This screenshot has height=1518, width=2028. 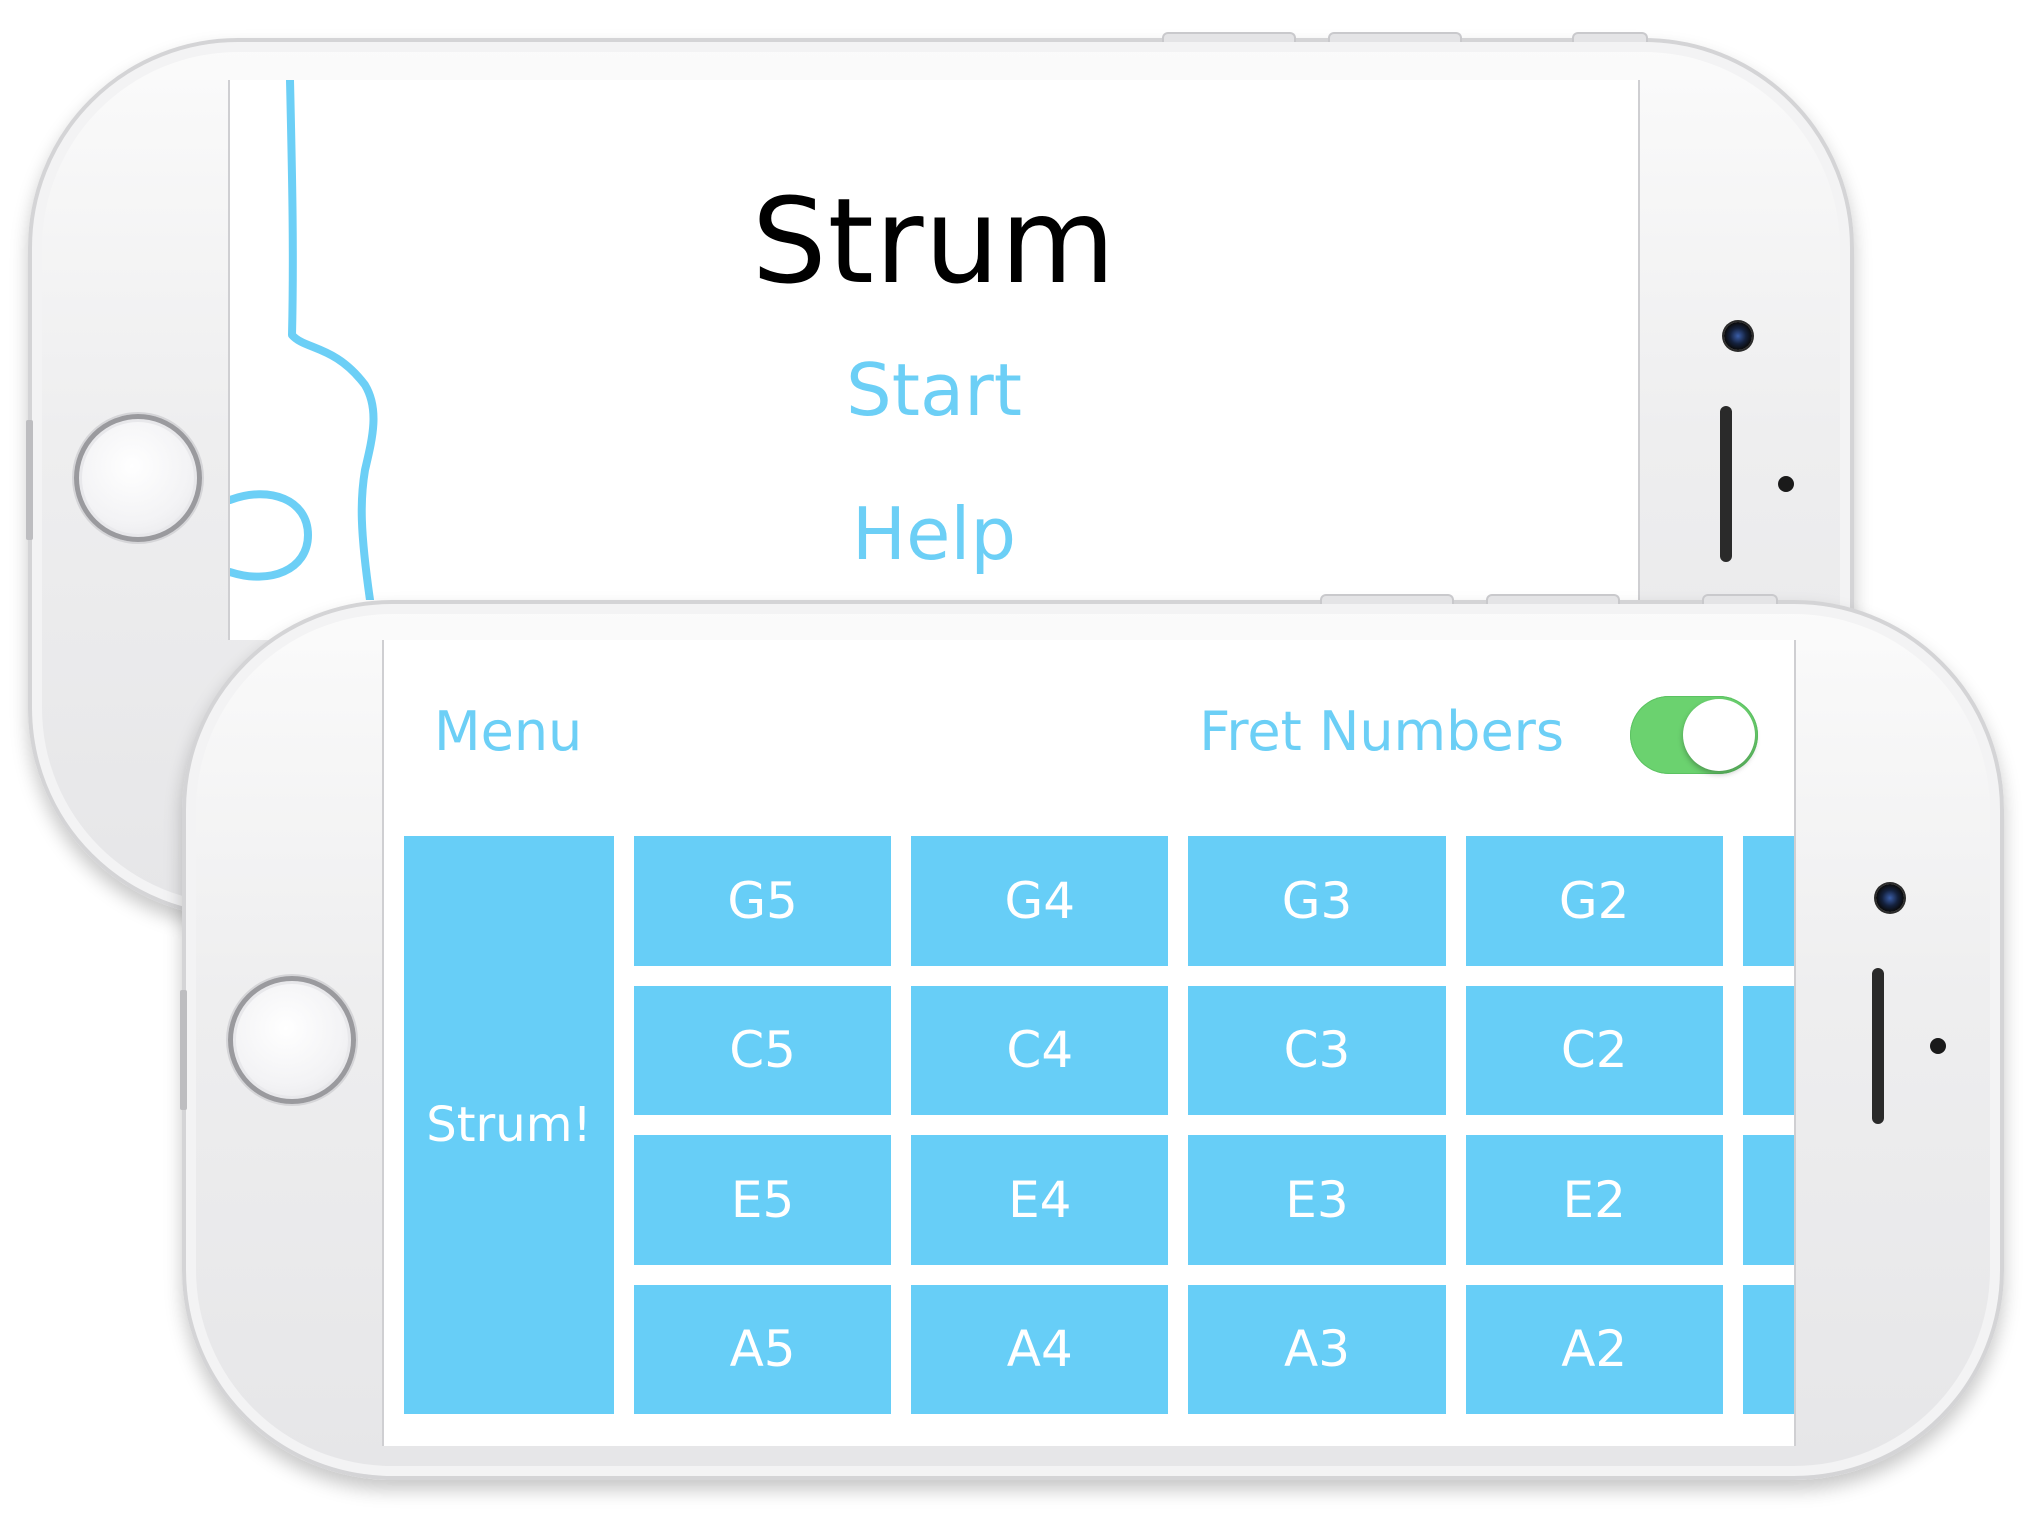 What do you see at coordinates (1317, 1200) in the screenshot?
I see `fret-button-e3: E3` at bounding box center [1317, 1200].